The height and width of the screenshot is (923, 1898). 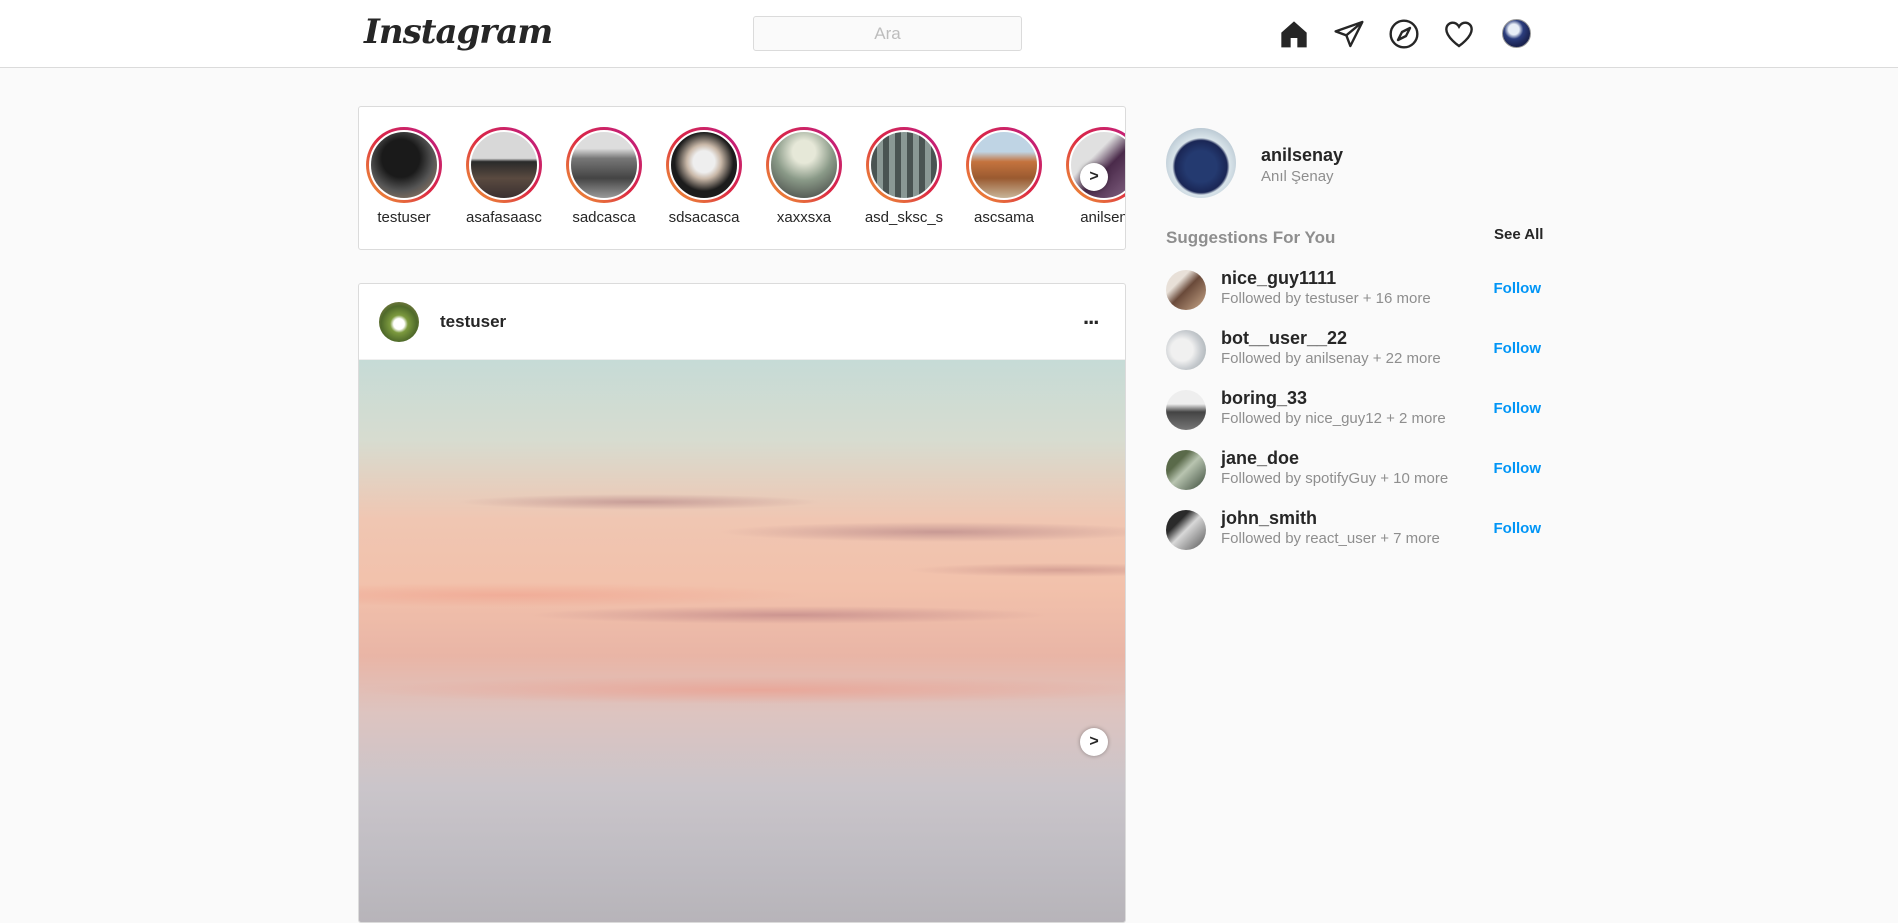 I want to click on story-item: xaxxsxa, so click(x=804, y=176).